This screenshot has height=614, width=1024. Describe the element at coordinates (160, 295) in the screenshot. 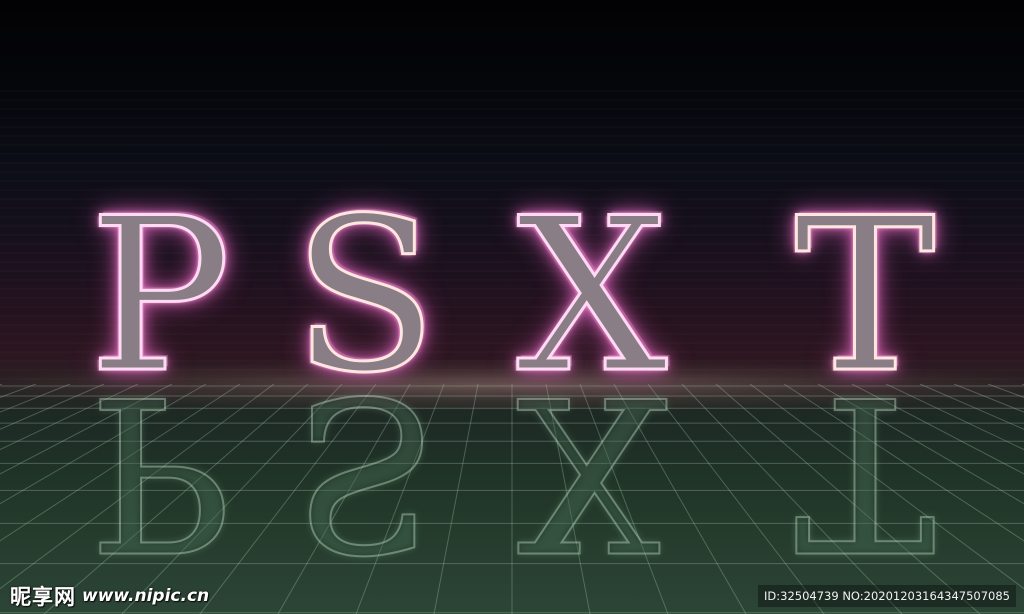

I see `letter-p: P` at that location.